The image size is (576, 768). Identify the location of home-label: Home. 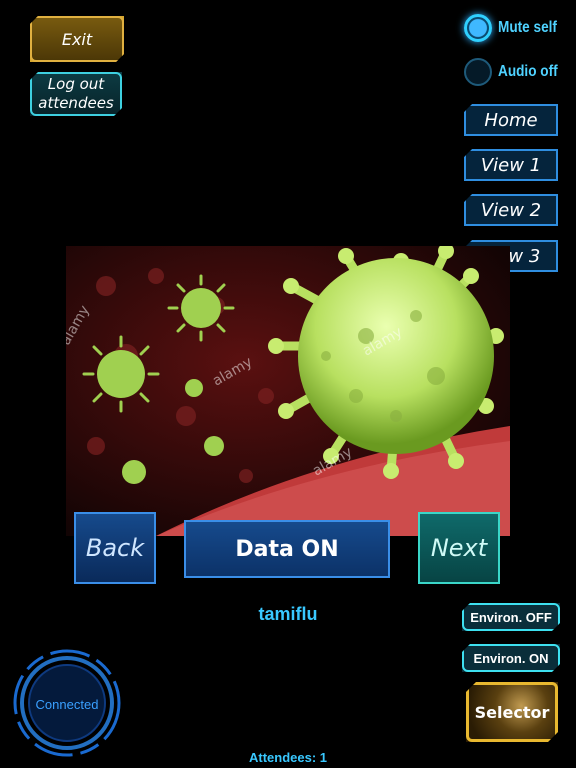
(511, 120).